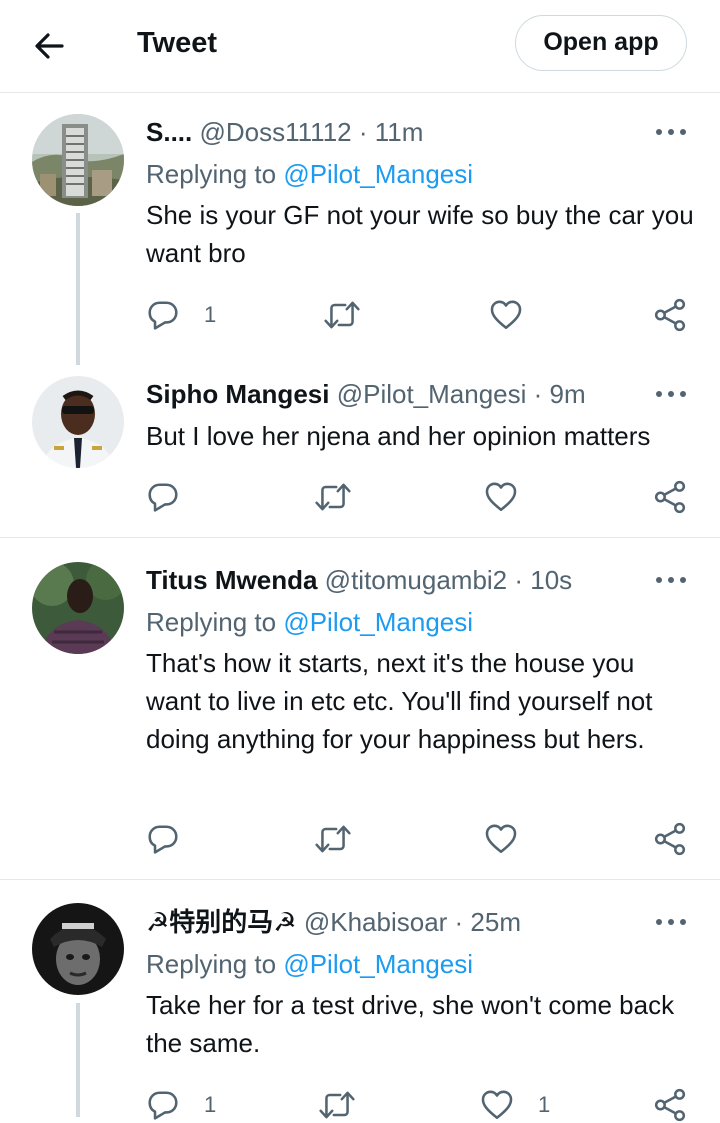 This screenshot has width=720, height=1123. Describe the element at coordinates (378, 964) in the screenshot. I see `replying-to-handle: @Pilot_Mangesi` at that location.